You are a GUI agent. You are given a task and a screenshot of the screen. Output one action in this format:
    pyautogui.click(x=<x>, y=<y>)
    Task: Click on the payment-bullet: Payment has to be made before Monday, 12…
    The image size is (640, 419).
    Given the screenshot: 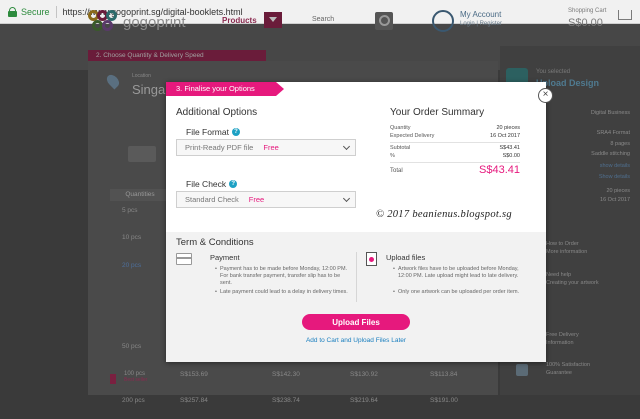 What is the action you would take?
    pyautogui.click(x=281, y=276)
    